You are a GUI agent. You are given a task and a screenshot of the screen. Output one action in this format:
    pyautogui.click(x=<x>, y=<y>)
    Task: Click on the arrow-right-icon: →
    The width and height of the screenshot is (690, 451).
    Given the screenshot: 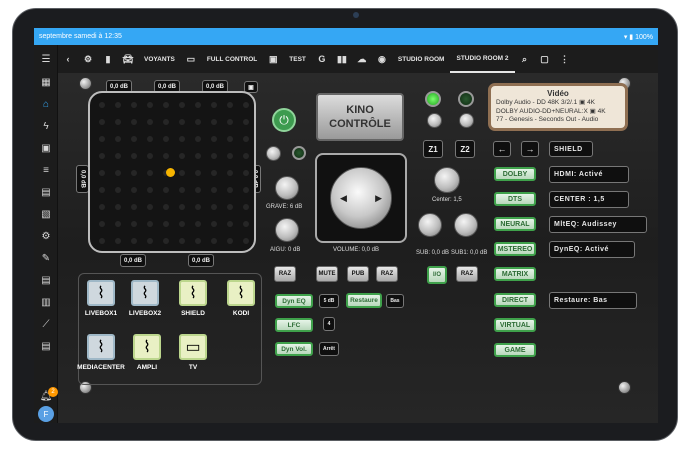 What is the action you would take?
    pyautogui.click(x=530, y=149)
    